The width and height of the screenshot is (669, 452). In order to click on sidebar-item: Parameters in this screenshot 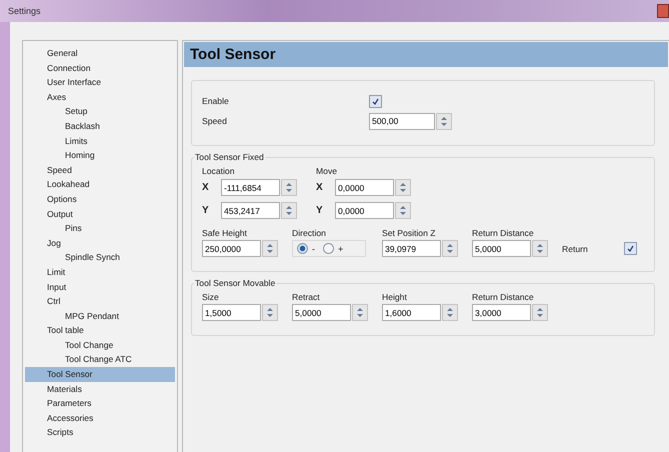, I will do `click(100, 403)`.